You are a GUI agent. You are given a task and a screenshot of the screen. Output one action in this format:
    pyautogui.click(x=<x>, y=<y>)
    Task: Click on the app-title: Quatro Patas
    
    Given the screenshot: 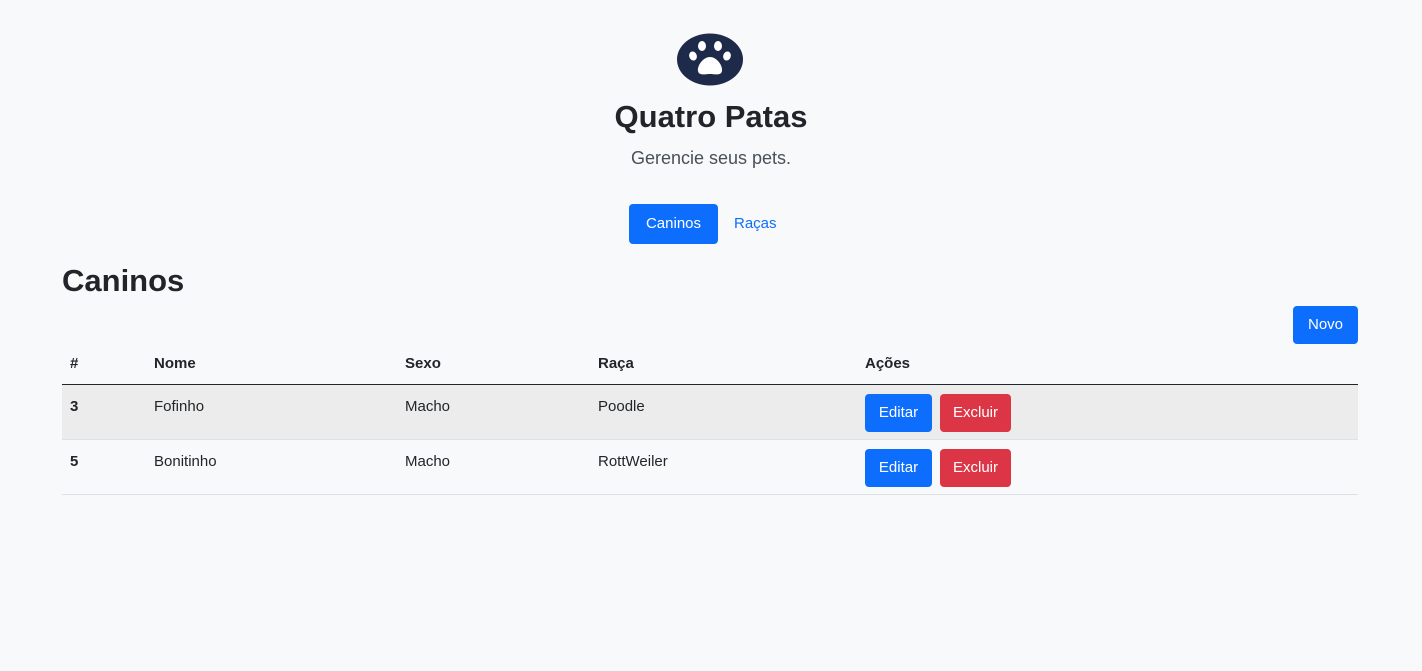 What is the action you would take?
    pyautogui.click(x=711, y=116)
    